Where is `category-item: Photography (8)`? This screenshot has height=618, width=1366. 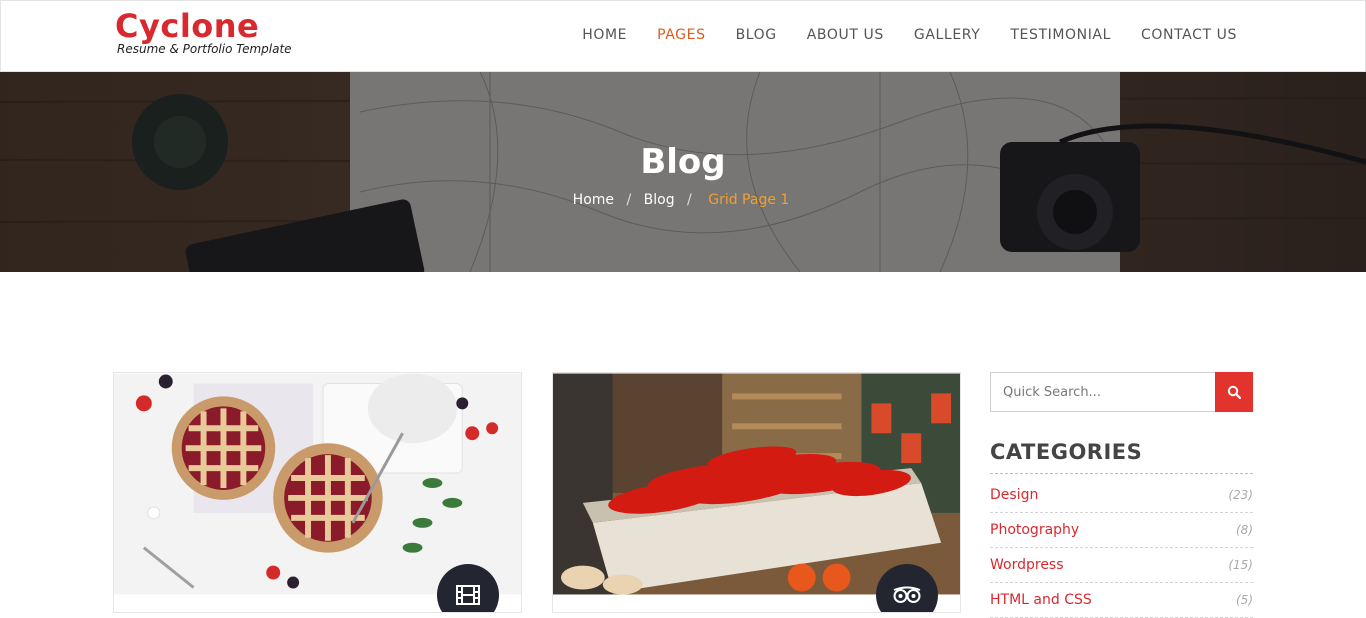
category-item: Photography (8) is located at coordinates (1121, 530).